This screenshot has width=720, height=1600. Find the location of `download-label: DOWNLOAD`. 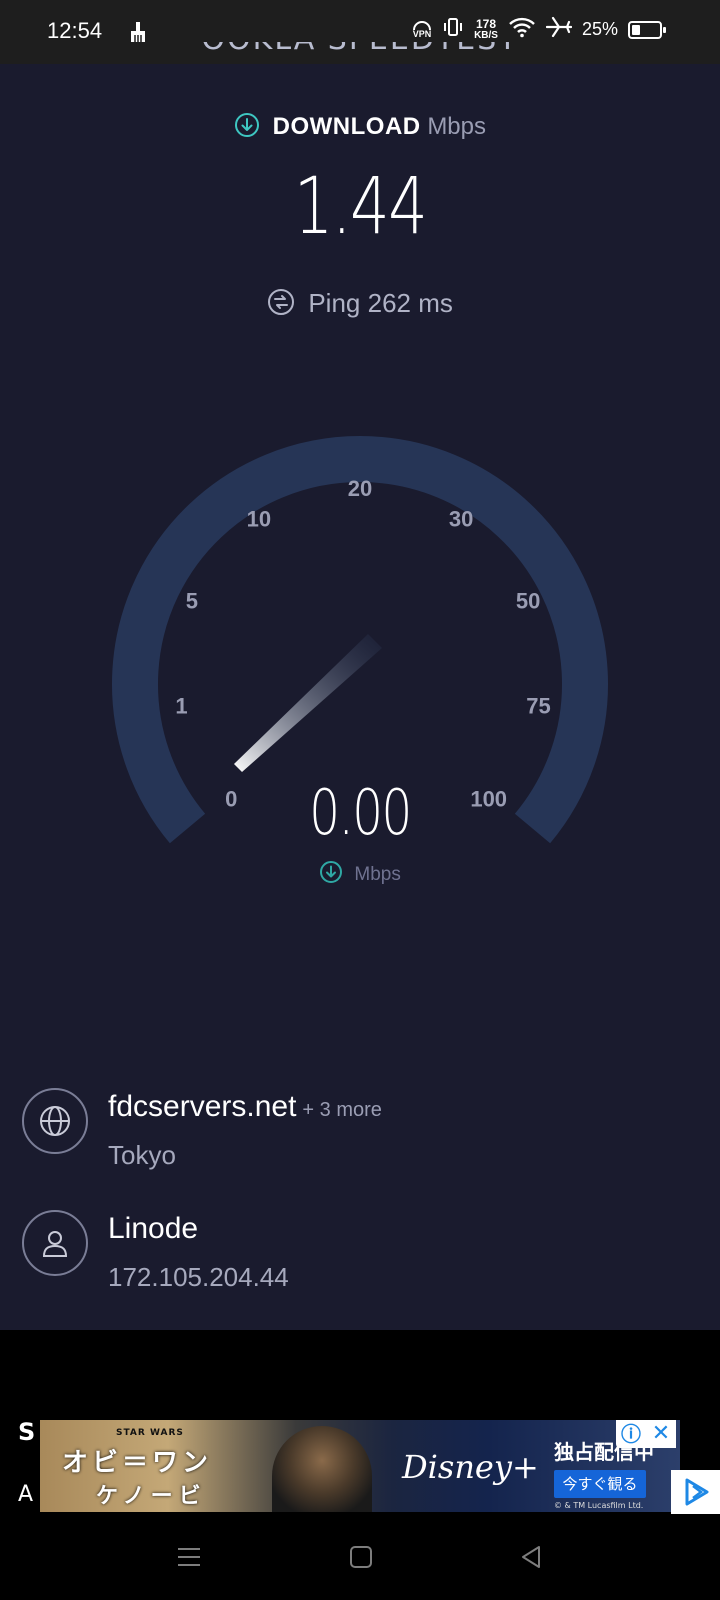

download-label: DOWNLOAD is located at coordinates (346, 126).